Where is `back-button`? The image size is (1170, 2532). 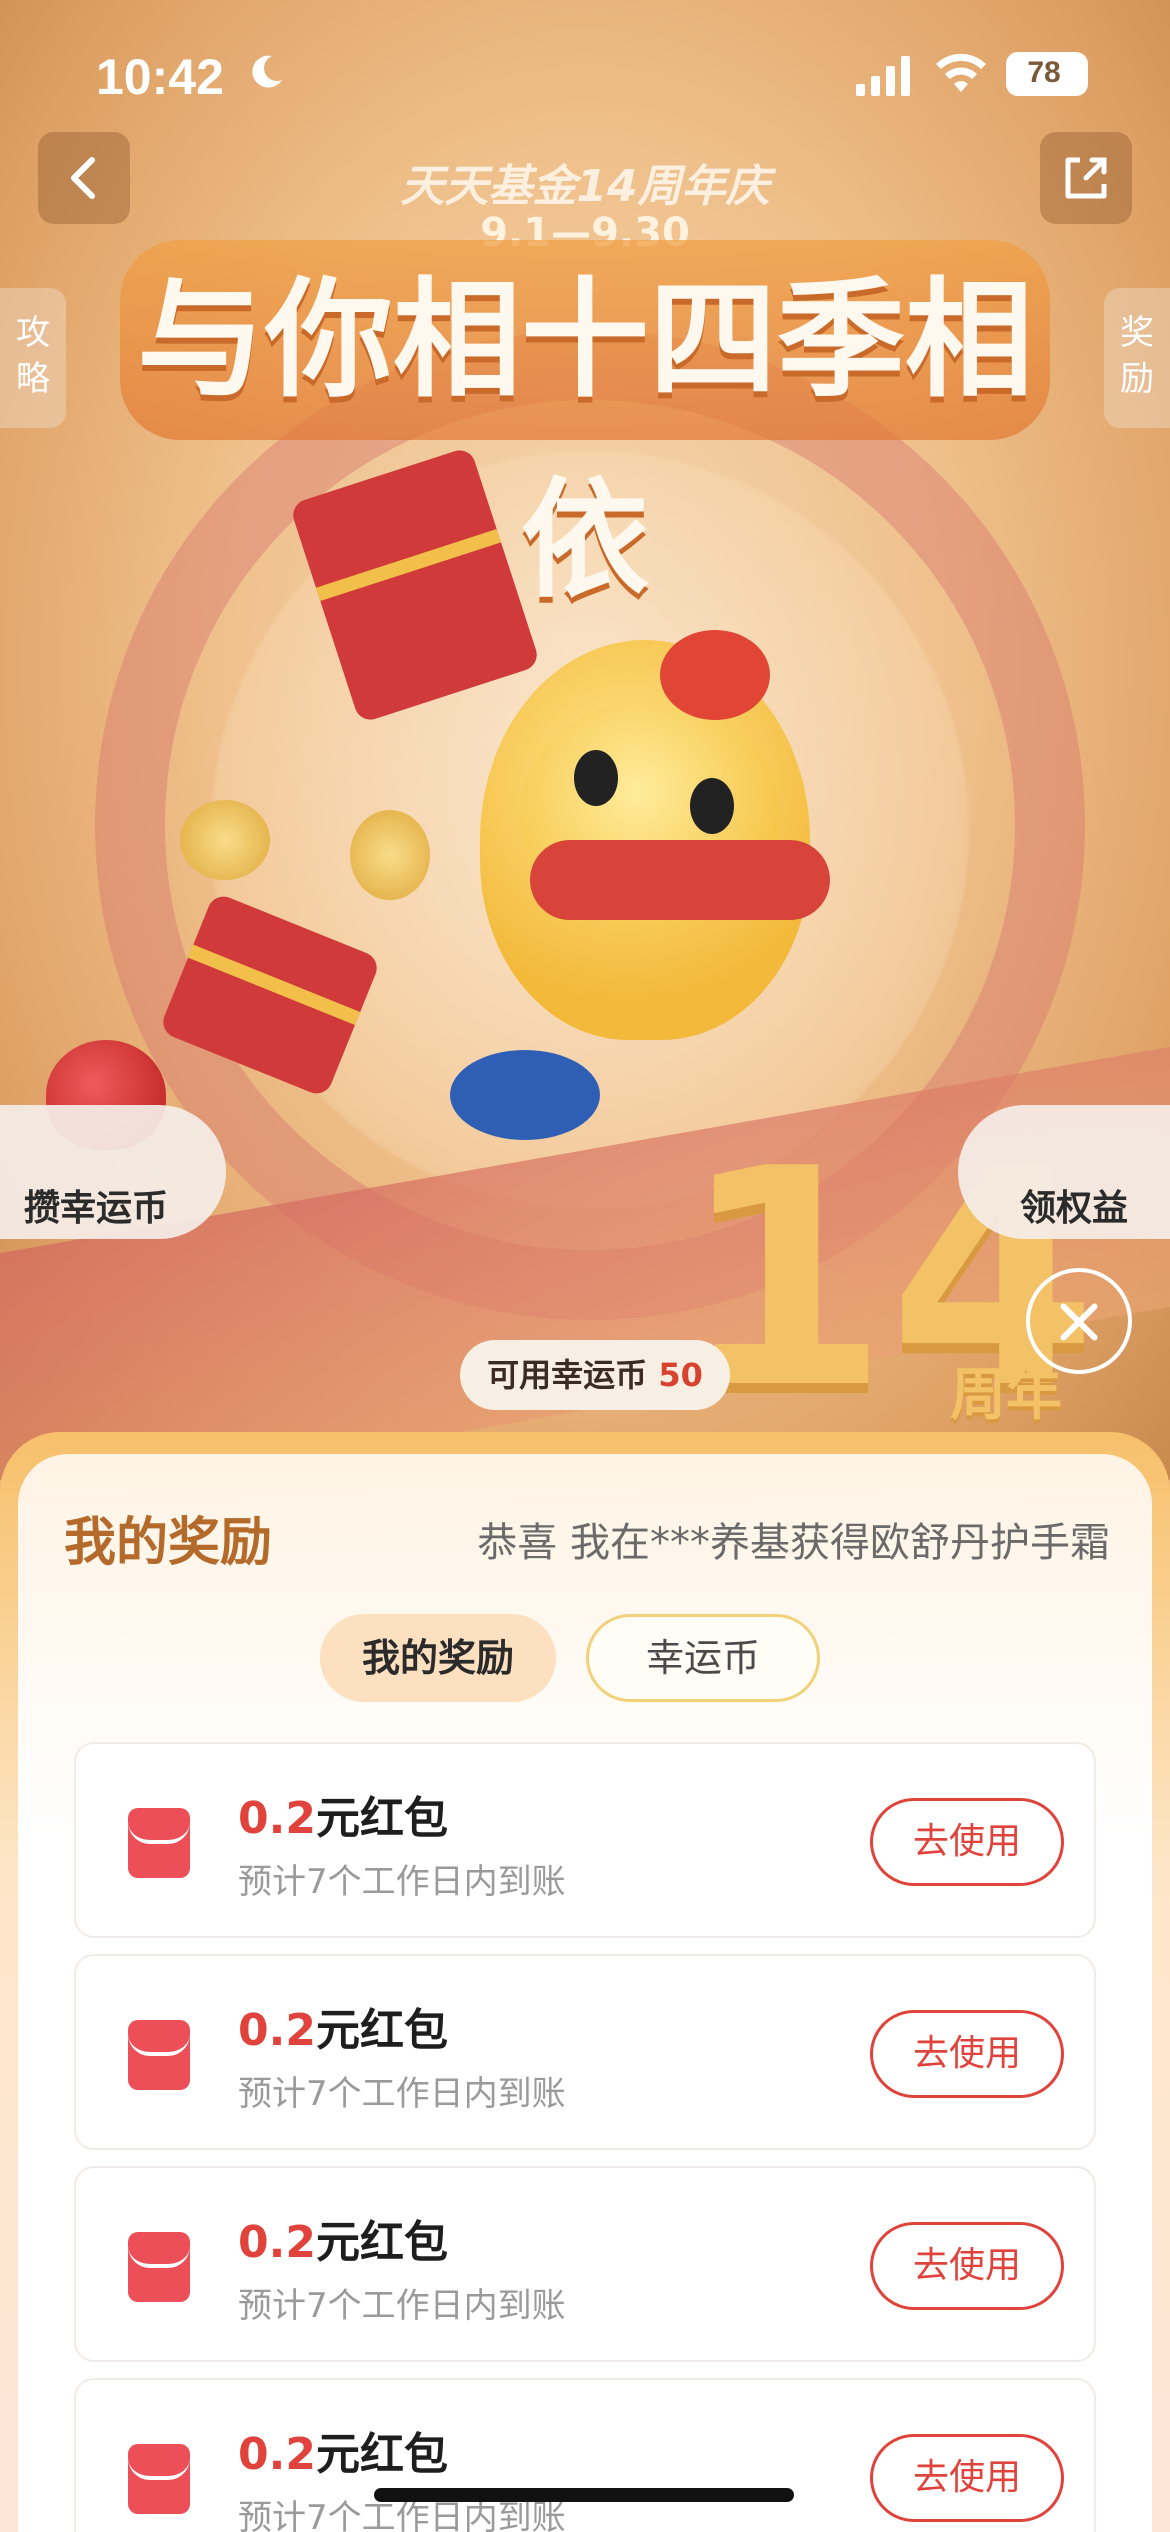 back-button is located at coordinates (84, 178).